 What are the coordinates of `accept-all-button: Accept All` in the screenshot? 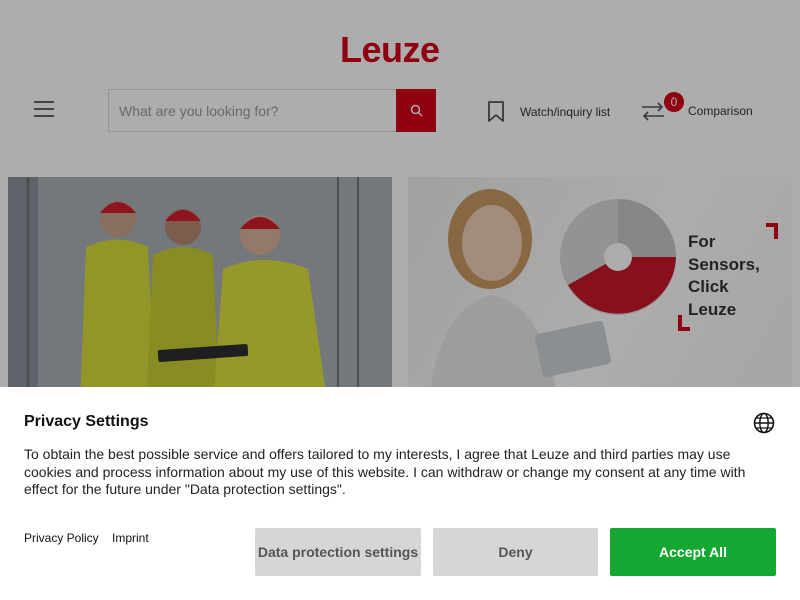 It's located at (693, 552).